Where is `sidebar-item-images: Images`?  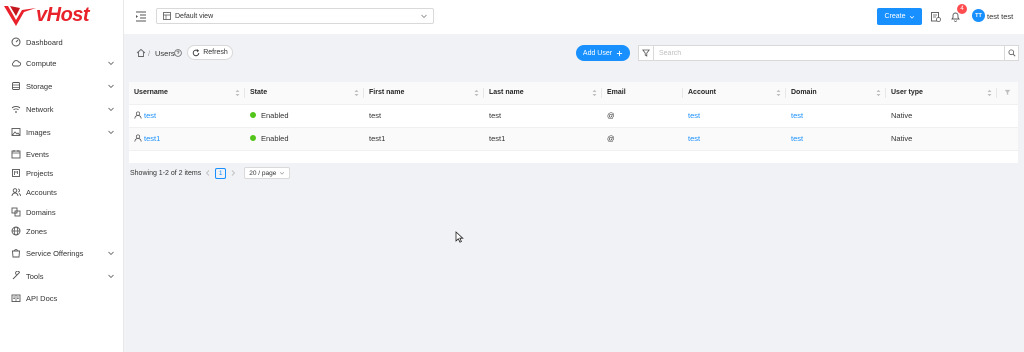 sidebar-item-images: Images is located at coordinates (62, 132).